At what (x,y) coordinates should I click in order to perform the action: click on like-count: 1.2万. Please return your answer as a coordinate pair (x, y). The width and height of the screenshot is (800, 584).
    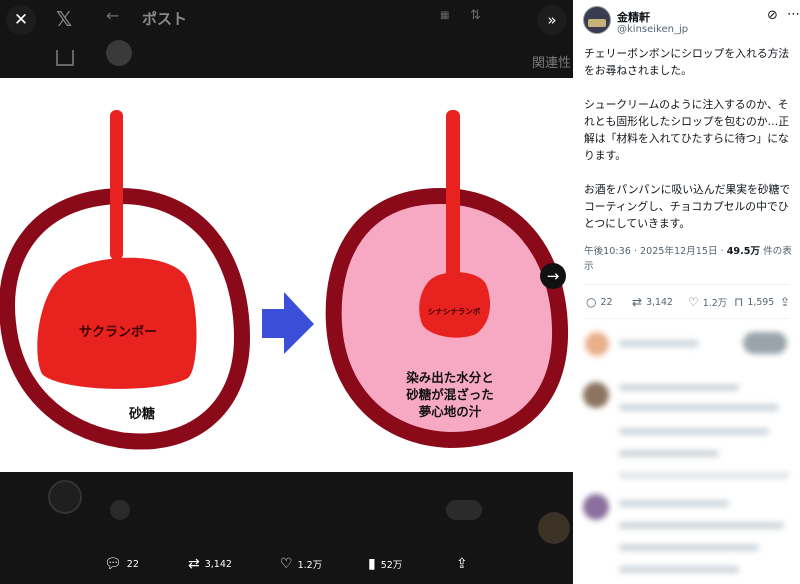
    Looking at the image, I should click on (715, 303).